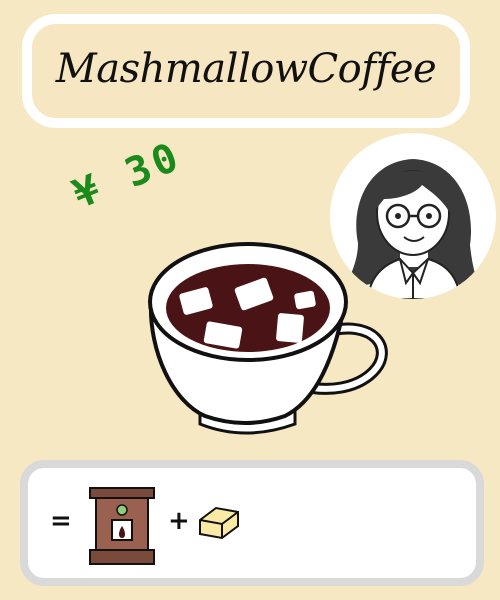 The width and height of the screenshot is (500, 600). What do you see at coordinates (219, 522) in the screenshot?
I see `marshmallow-icon` at bounding box center [219, 522].